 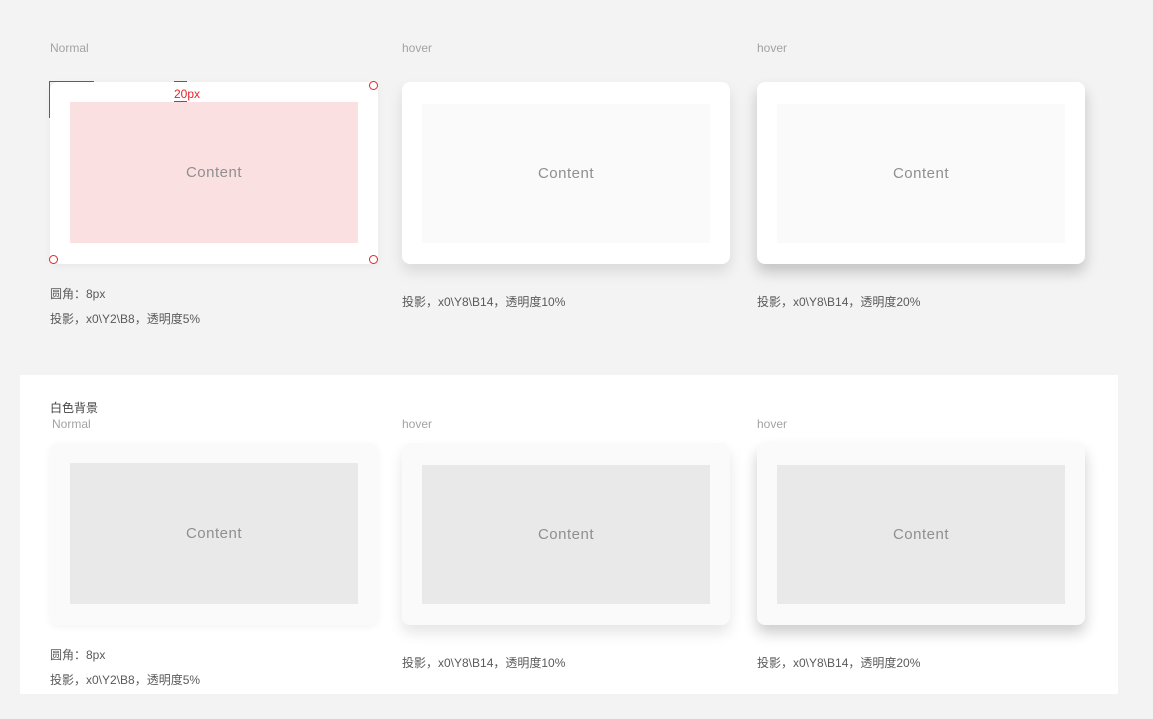 I want to click on padding-measure-label: 20px, so click(x=187, y=94).